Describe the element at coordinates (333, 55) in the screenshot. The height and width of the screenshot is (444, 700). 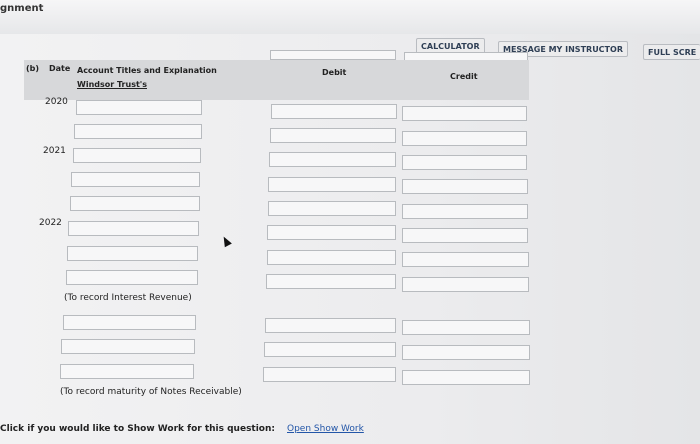
I see `debit-input-partial` at that location.